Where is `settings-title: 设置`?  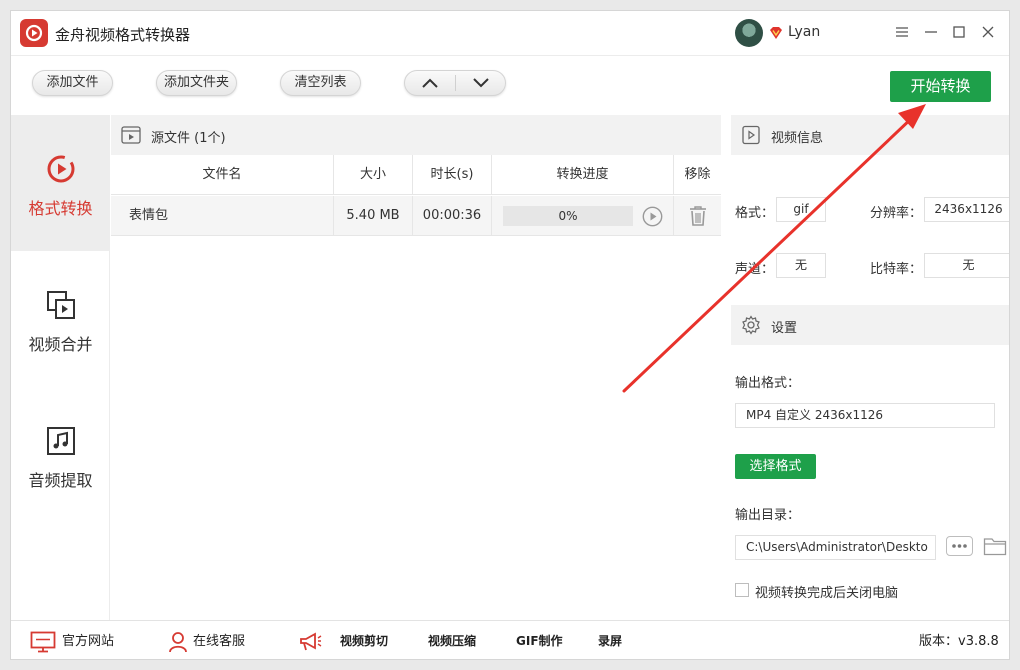
settings-title: 设置 is located at coordinates (784, 328).